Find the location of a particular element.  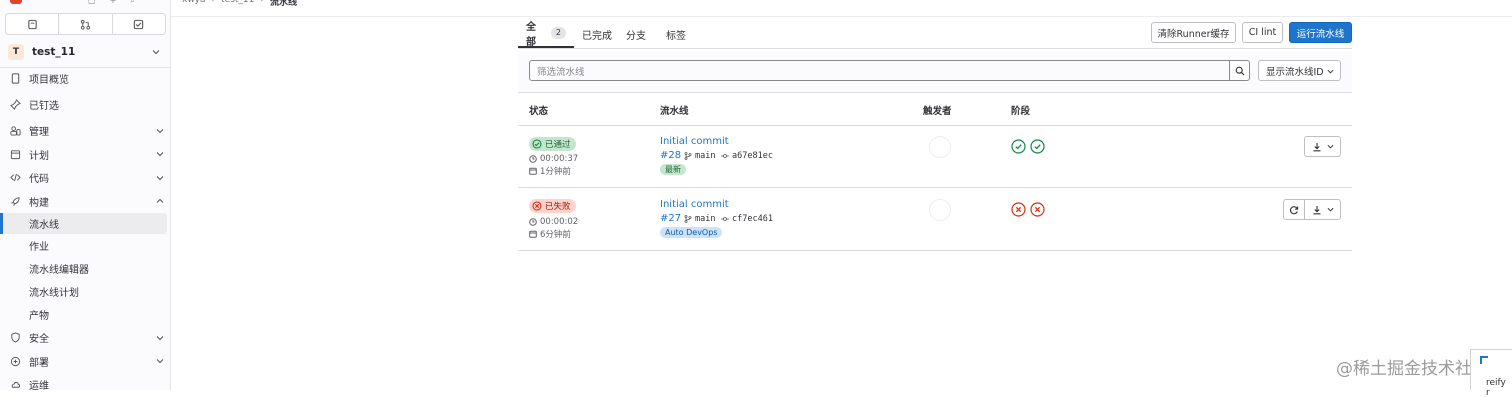

sidebar-item-label: 已钉选 is located at coordinates (44, 106).